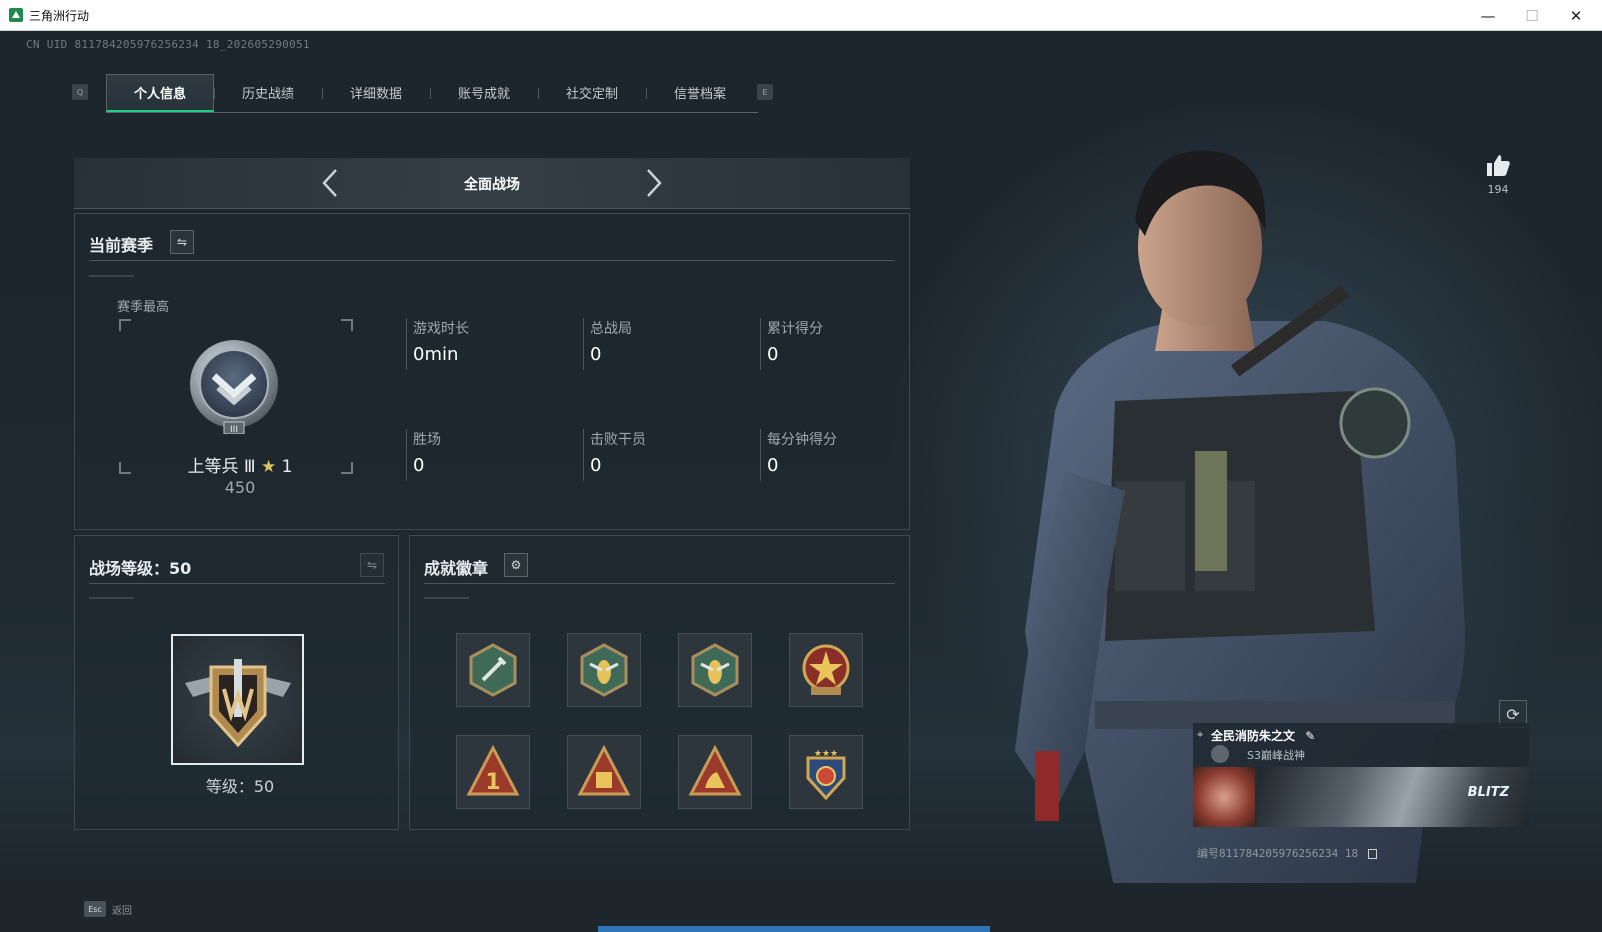 The width and height of the screenshot is (1602, 932). I want to click on battlefield-level-title: 战场等级：50, so click(140, 568).